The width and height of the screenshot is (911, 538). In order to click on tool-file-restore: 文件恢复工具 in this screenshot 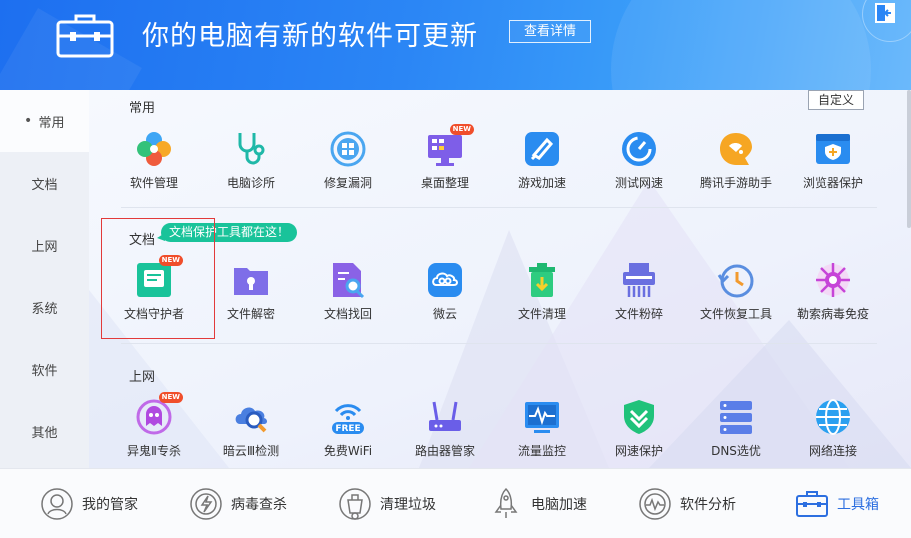, I will do `click(736, 291)`.